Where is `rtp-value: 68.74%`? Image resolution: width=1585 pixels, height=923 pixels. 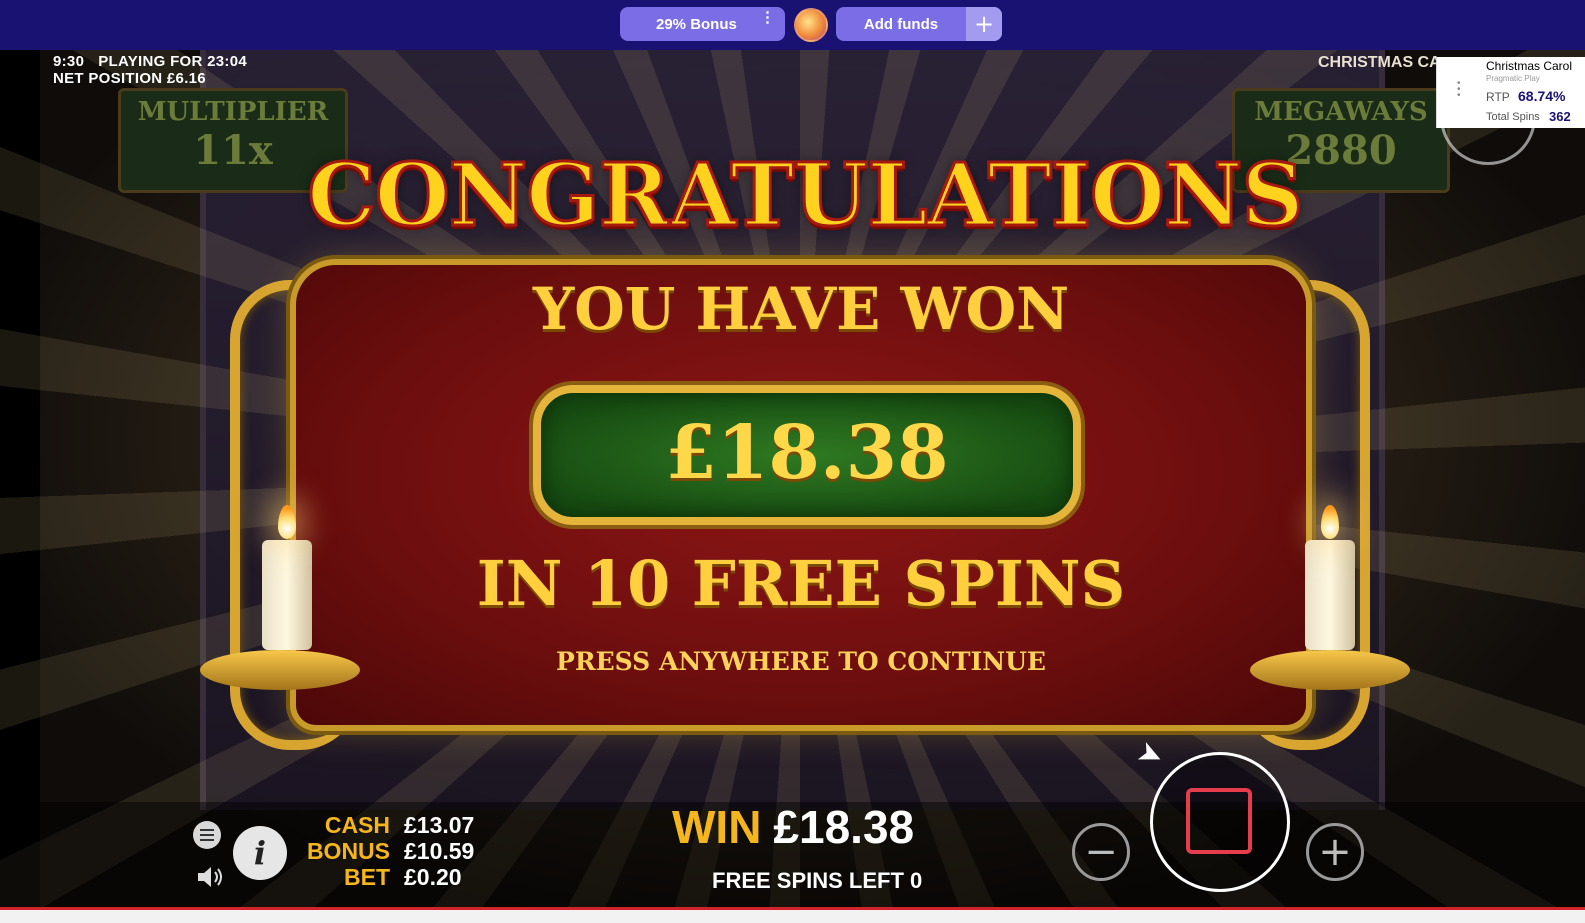
rtp-value: 68.74% is located at coordinates (1542, 96).